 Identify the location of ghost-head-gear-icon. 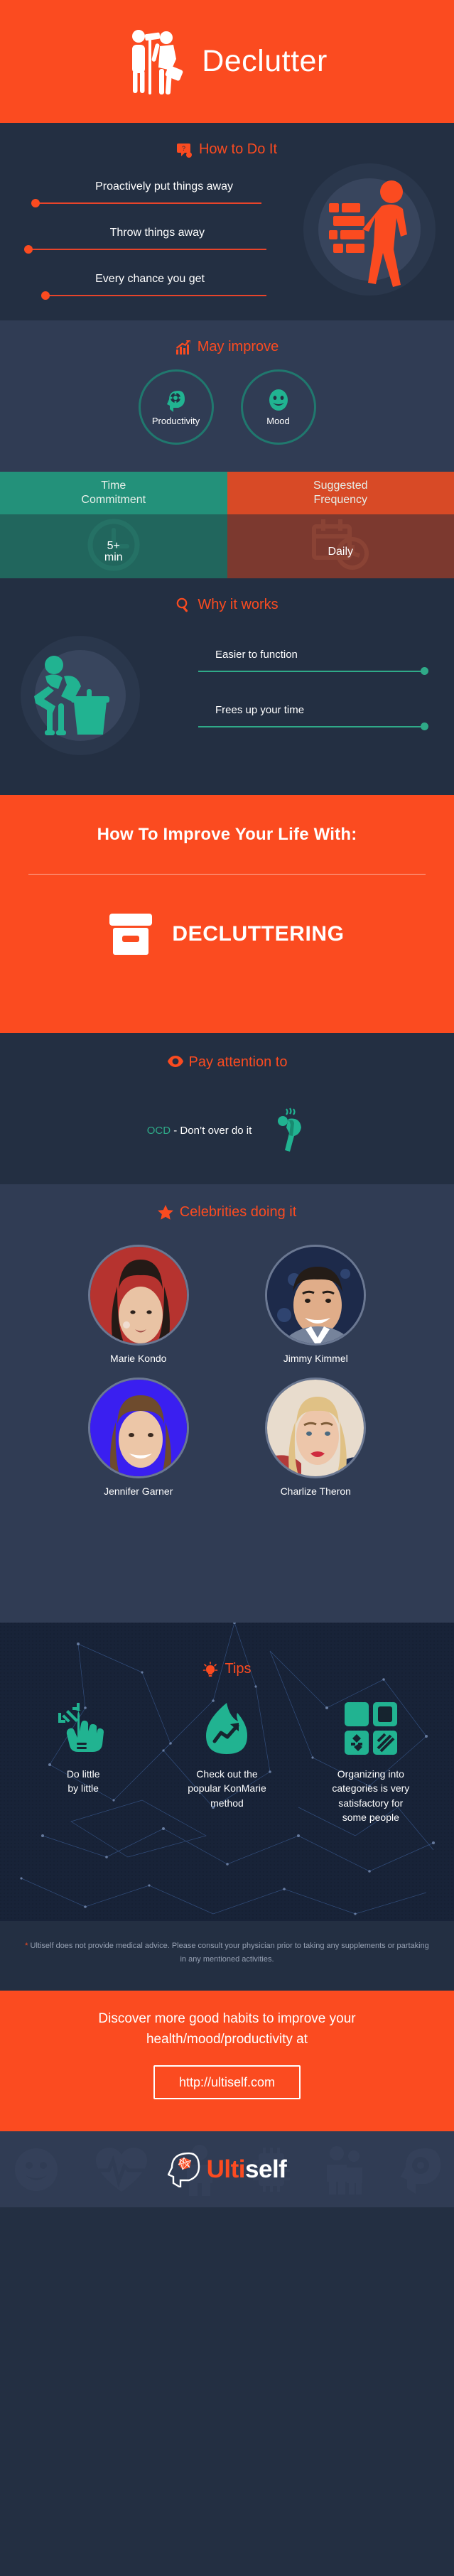
(420, 2171).